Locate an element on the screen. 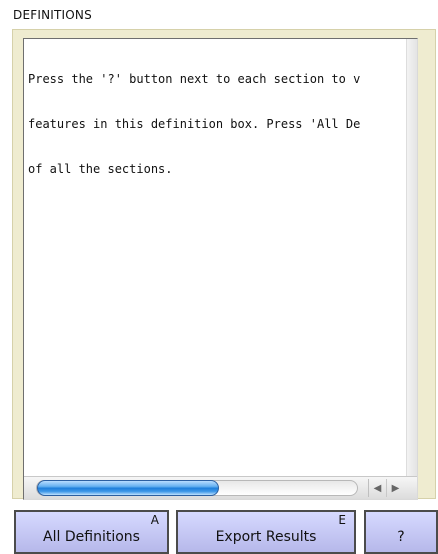 Image resolution: width=438 pixels, height=554 pixels. horizontal-scroll-thumb is located at coordinates (128, 488).